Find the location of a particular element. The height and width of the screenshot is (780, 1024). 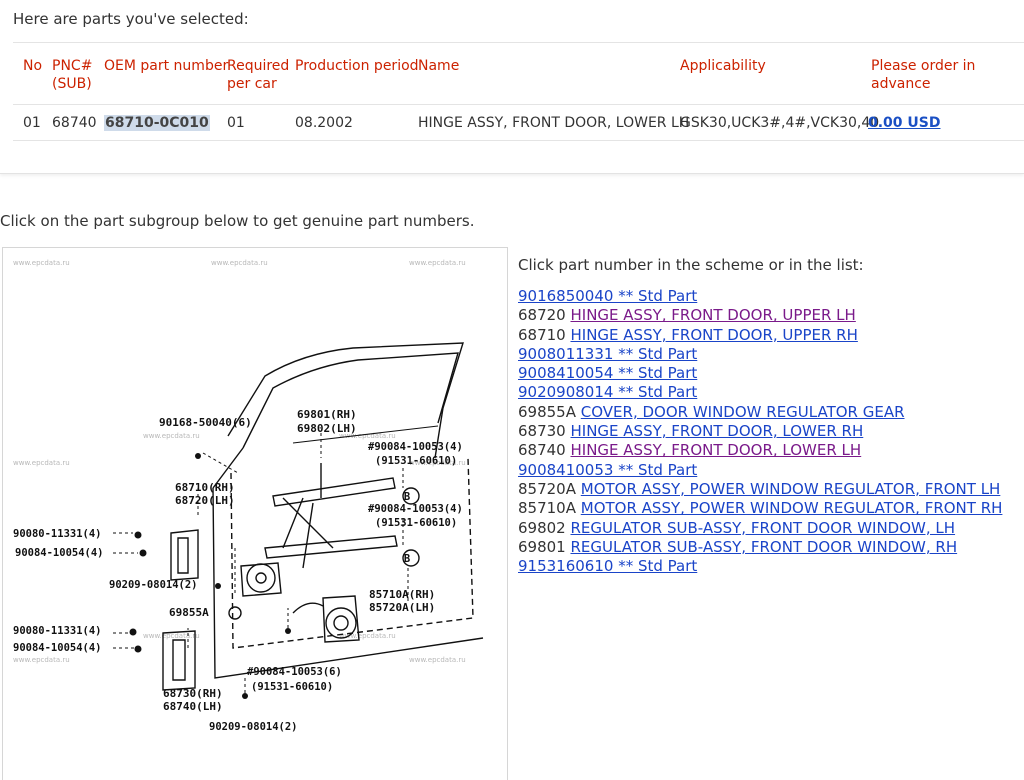

label-85710a: 85710A(RH) is located at coordinates (402, 594).